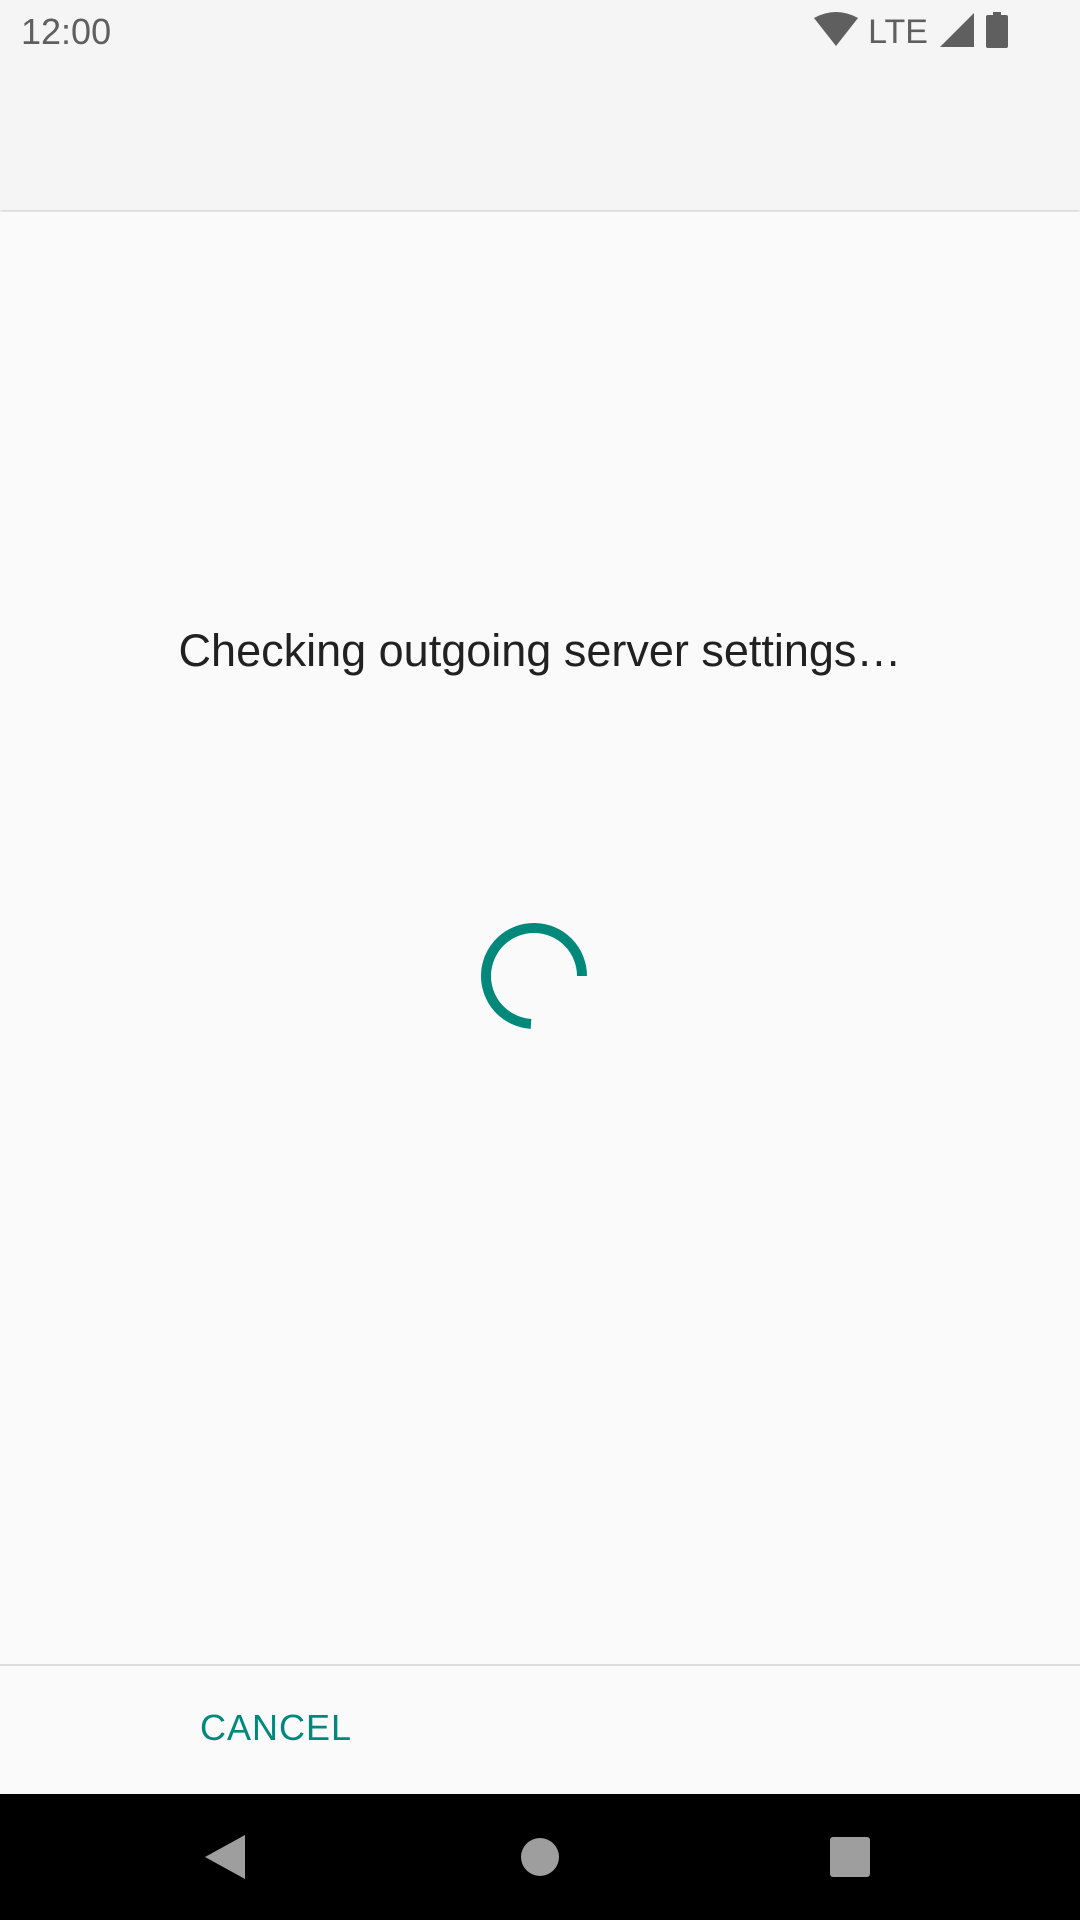 The height and width of the screenshot is (1920, 1080). I want to click on home-icon, so click(540, 1857).